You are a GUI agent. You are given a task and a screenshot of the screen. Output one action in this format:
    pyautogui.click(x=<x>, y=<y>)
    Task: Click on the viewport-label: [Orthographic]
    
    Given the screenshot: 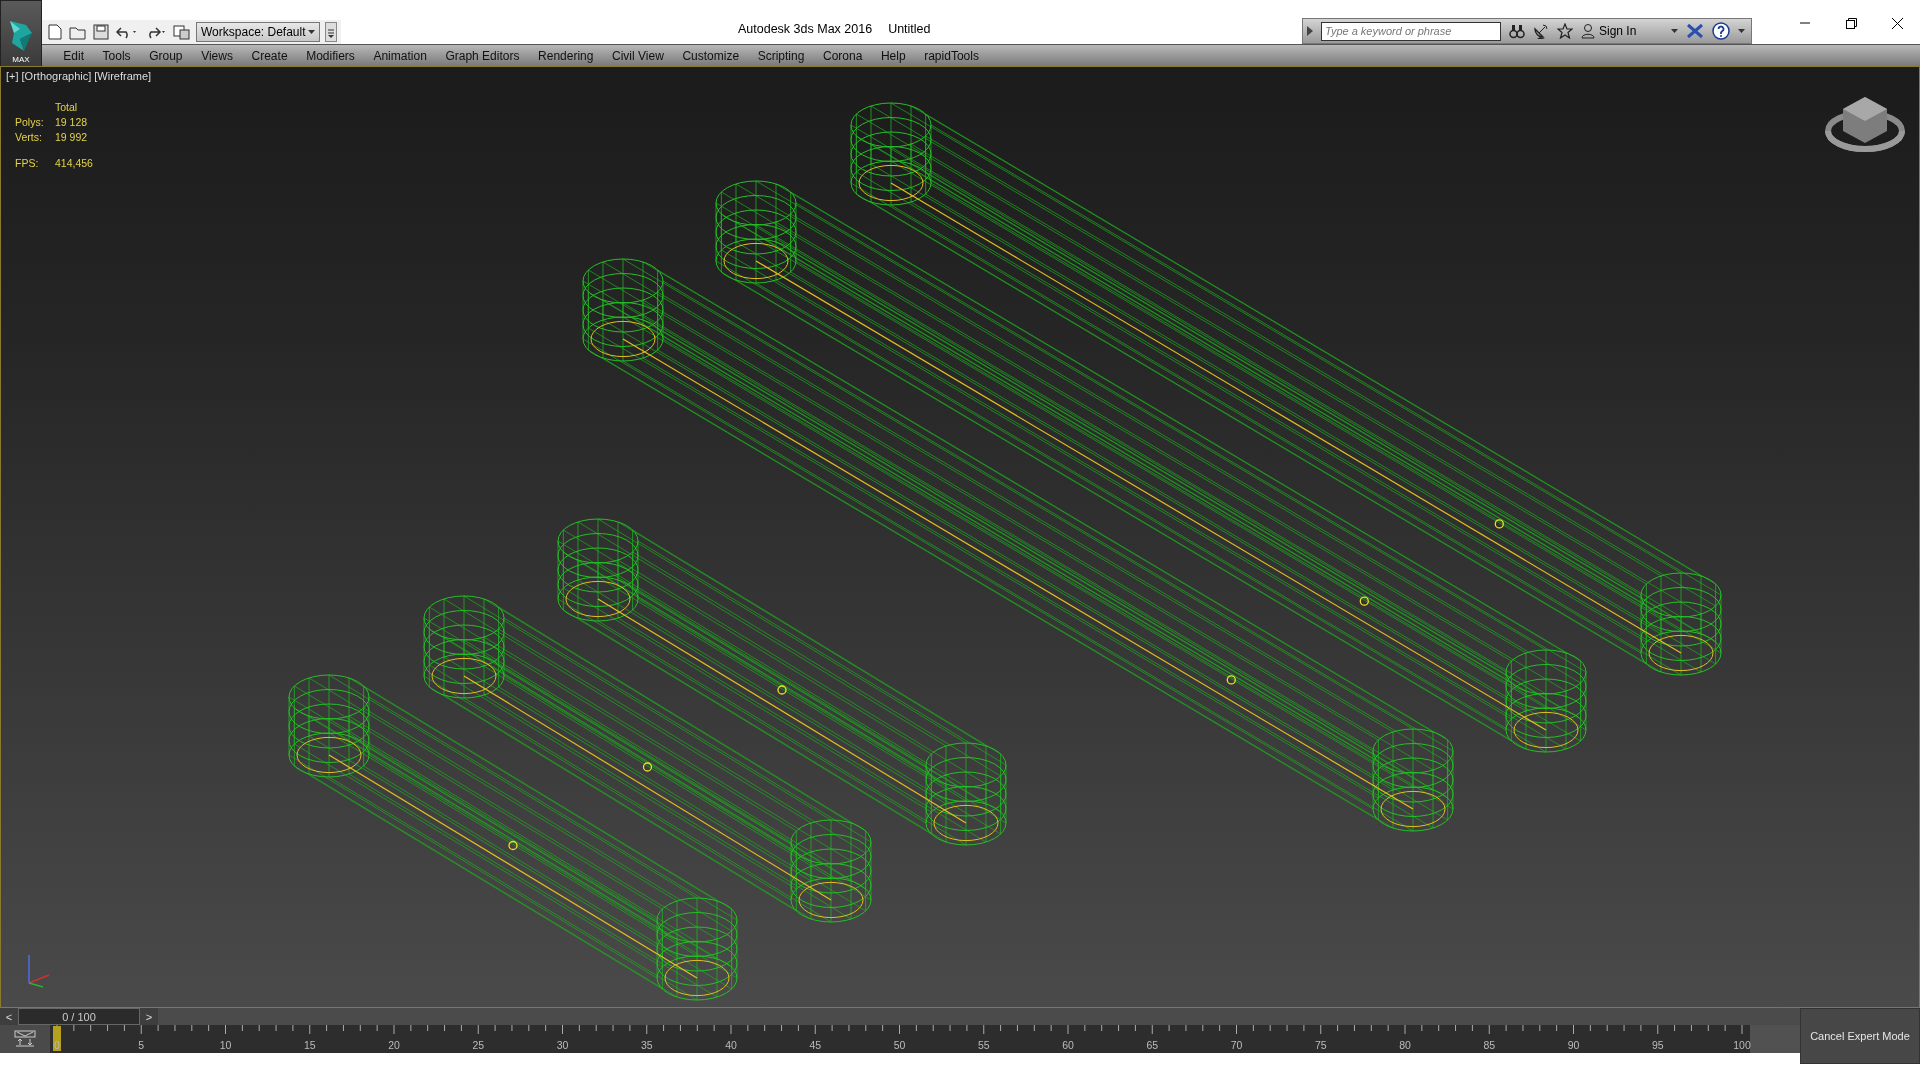 What is the action you would take?
    pyautogui.click(x=56, y=76)
    